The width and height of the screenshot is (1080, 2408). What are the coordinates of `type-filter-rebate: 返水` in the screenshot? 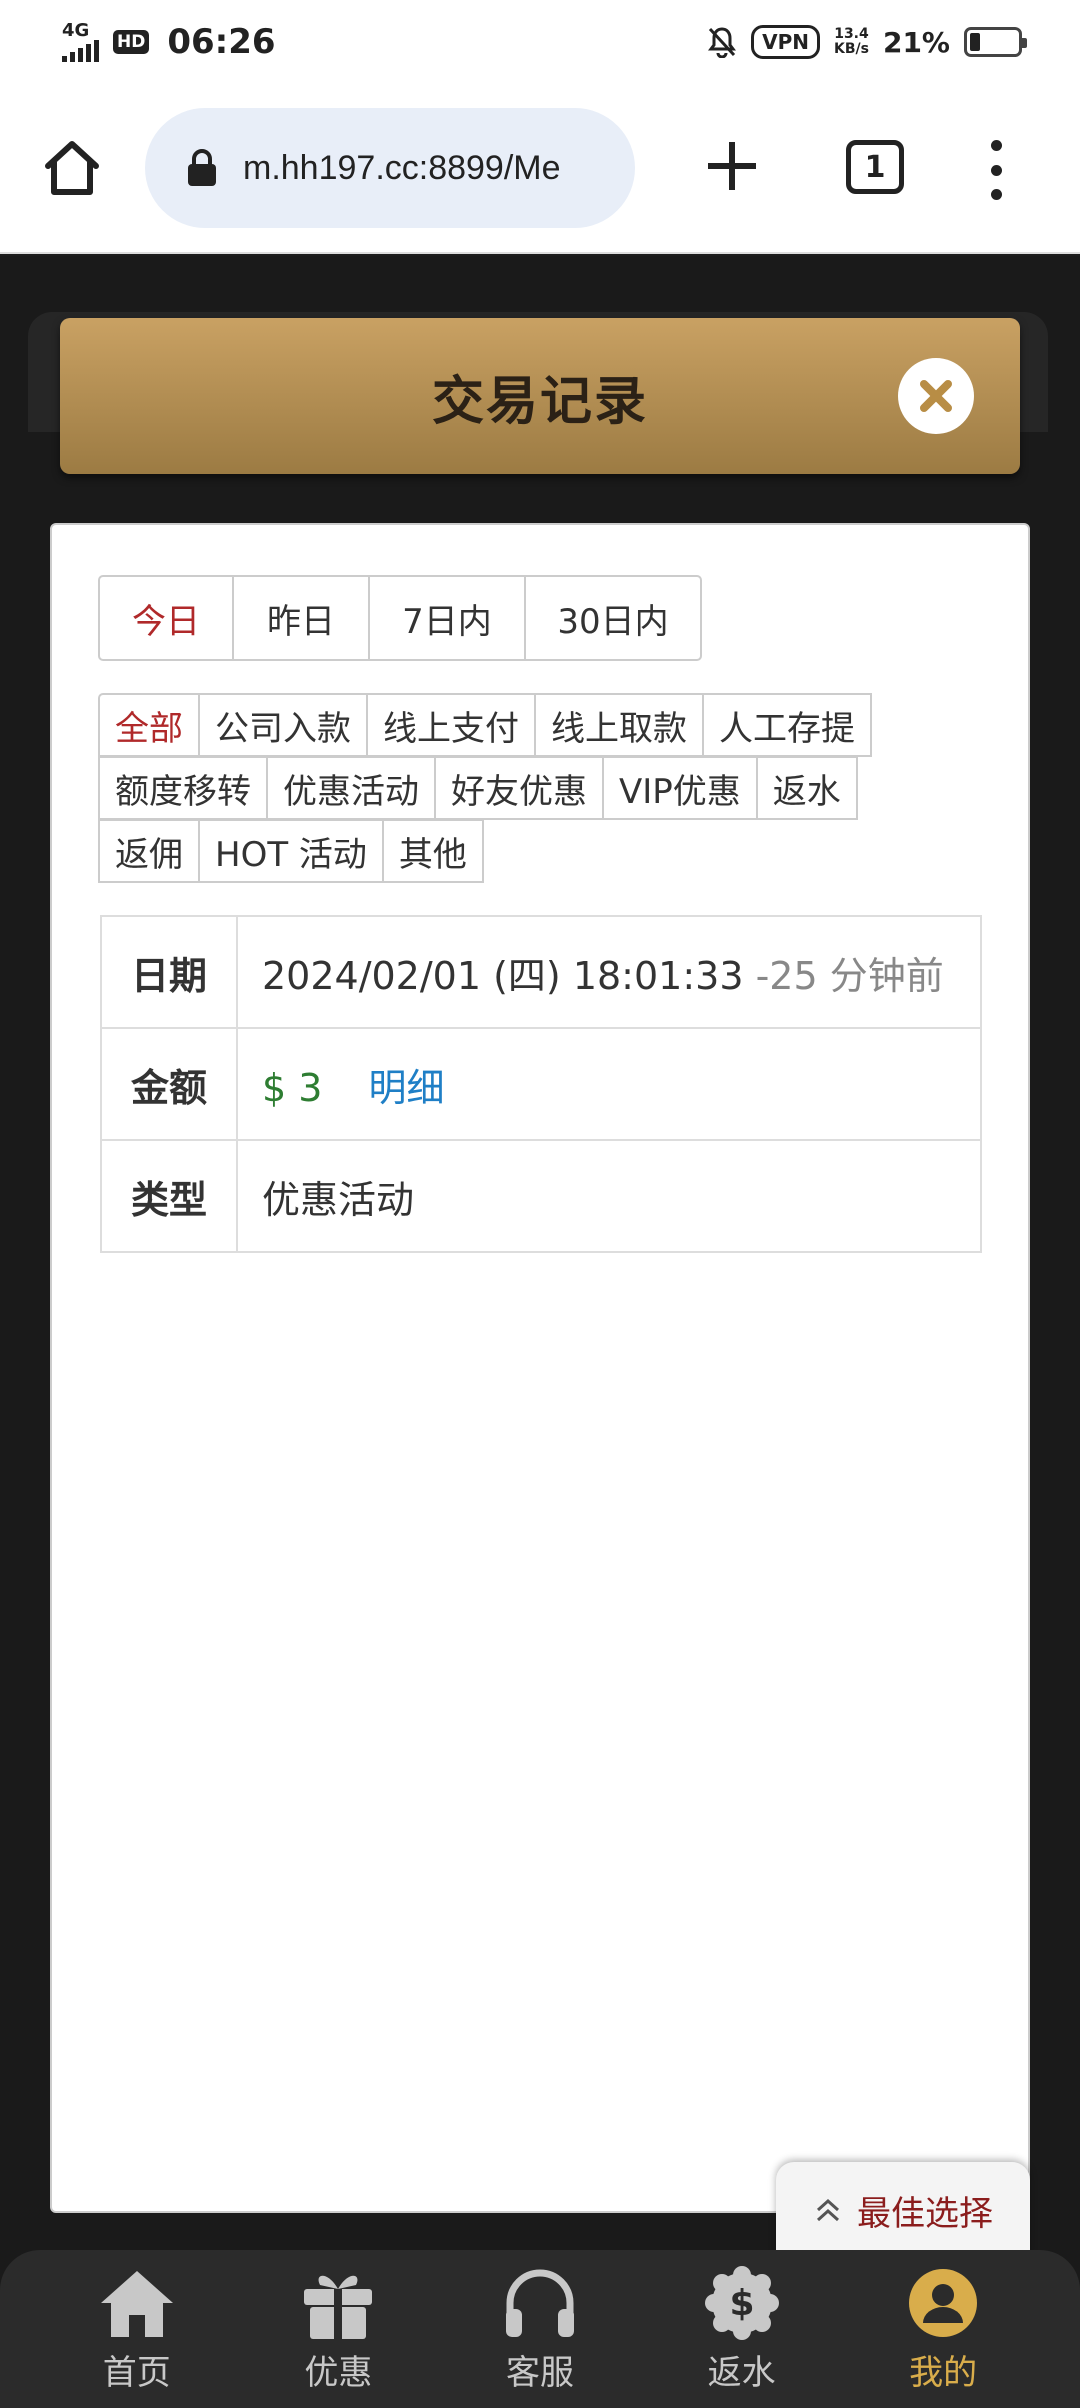 It's located at (806, 788).